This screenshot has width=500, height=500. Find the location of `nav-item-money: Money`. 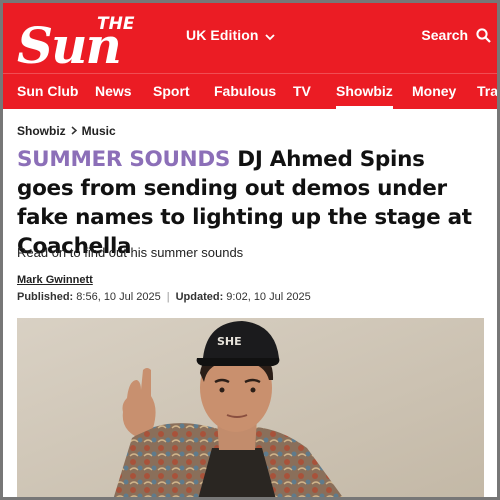

nav-item-money: Money is located at coordinates (434, 91).